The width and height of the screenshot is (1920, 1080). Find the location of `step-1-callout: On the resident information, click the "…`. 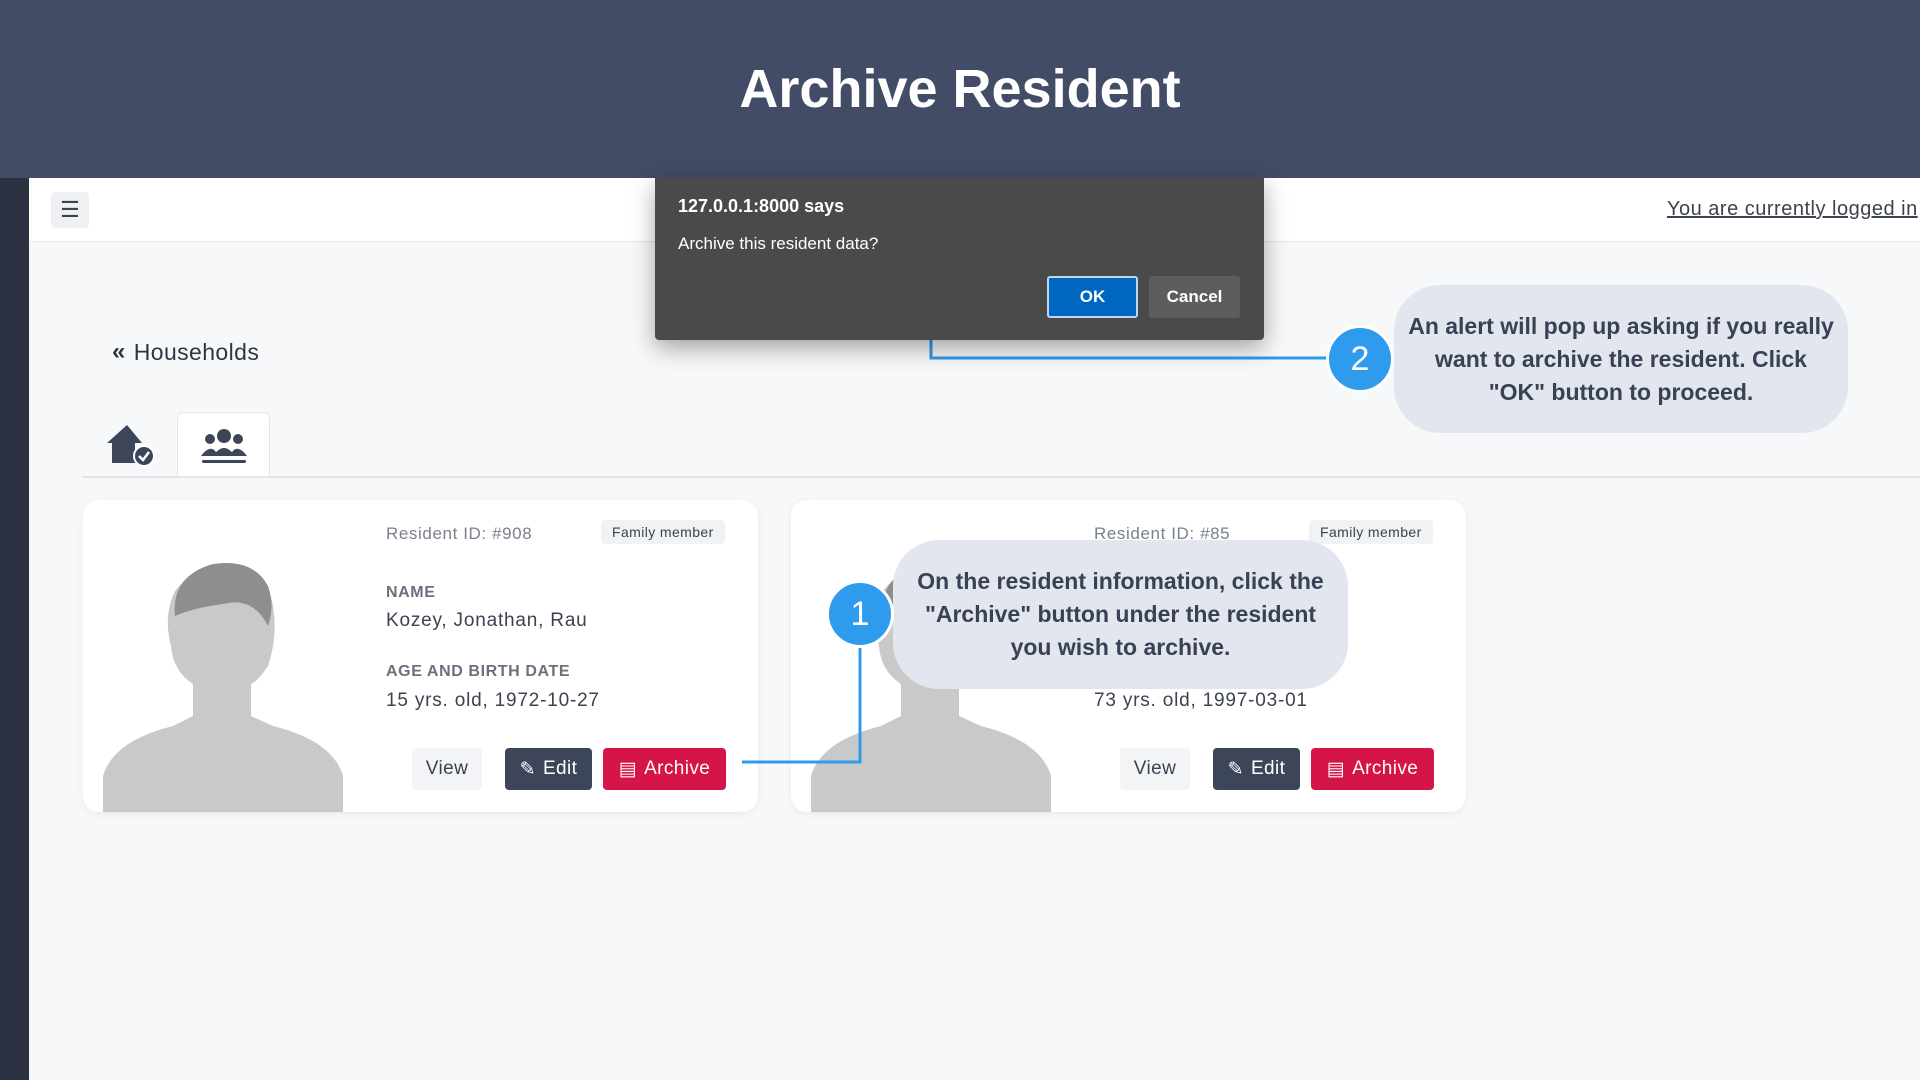

step-1-callout: On the resident information, click the "… is located at coordinates (1120, 614).